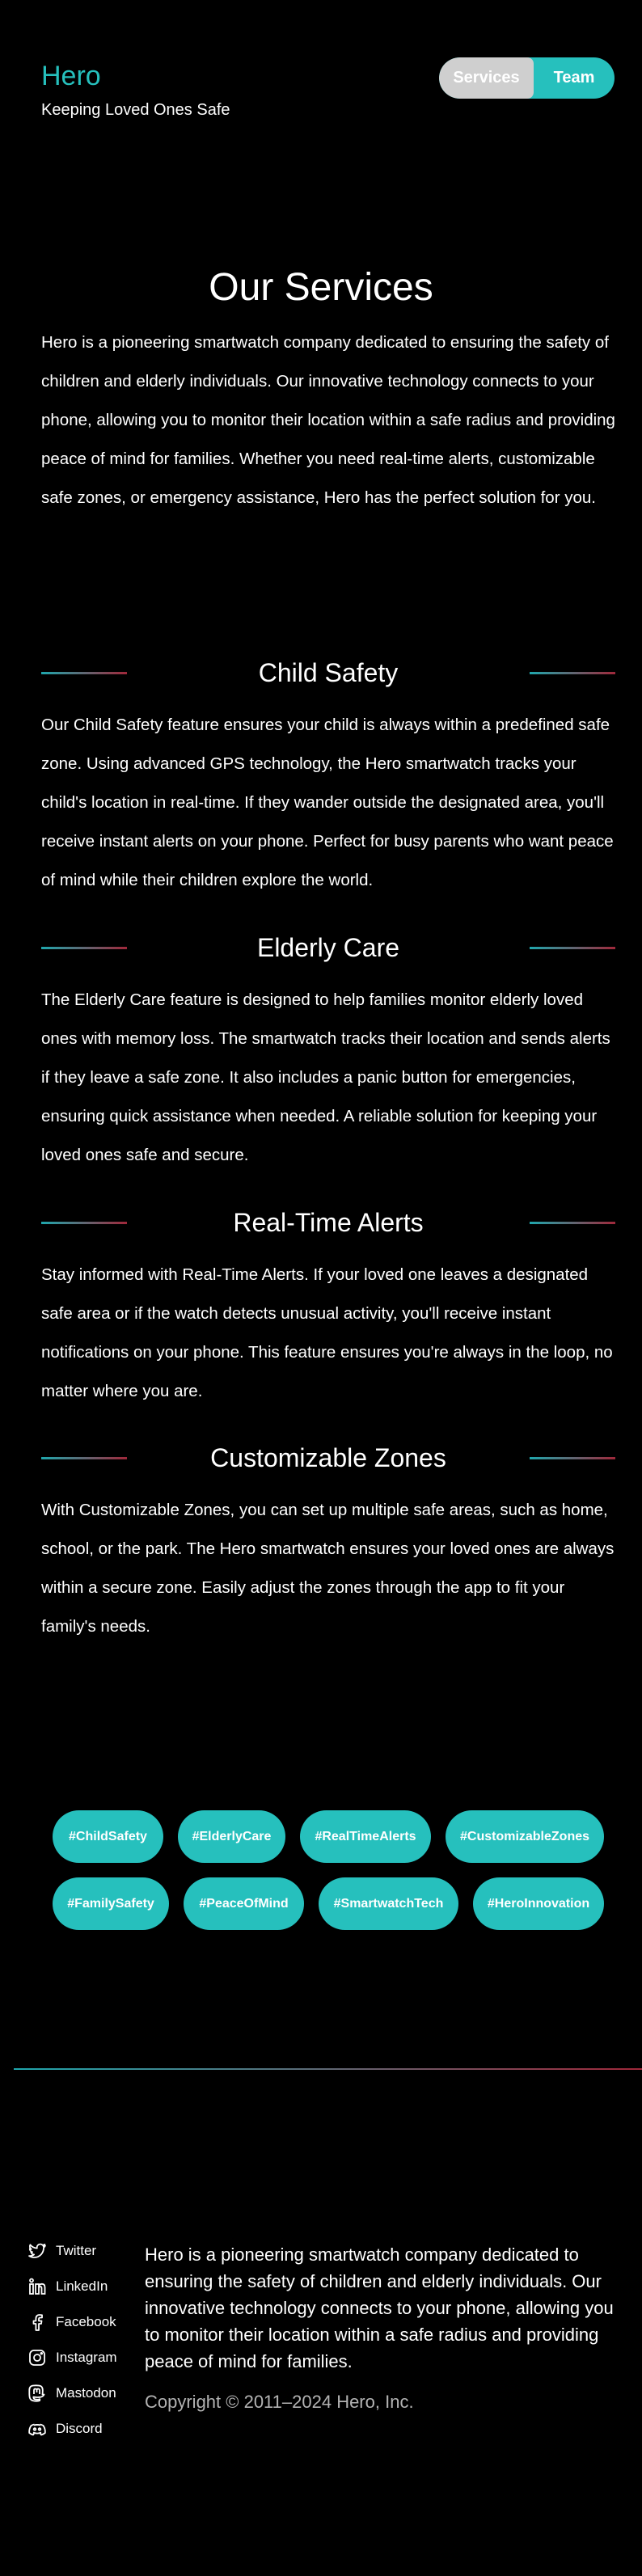 The image size is (642, 2576). What do you see at coordinates (135, 109) in the screenshot?
I see `brand-tagline: Keeping Loved Ones Safe` at bounding box center [135, 109].